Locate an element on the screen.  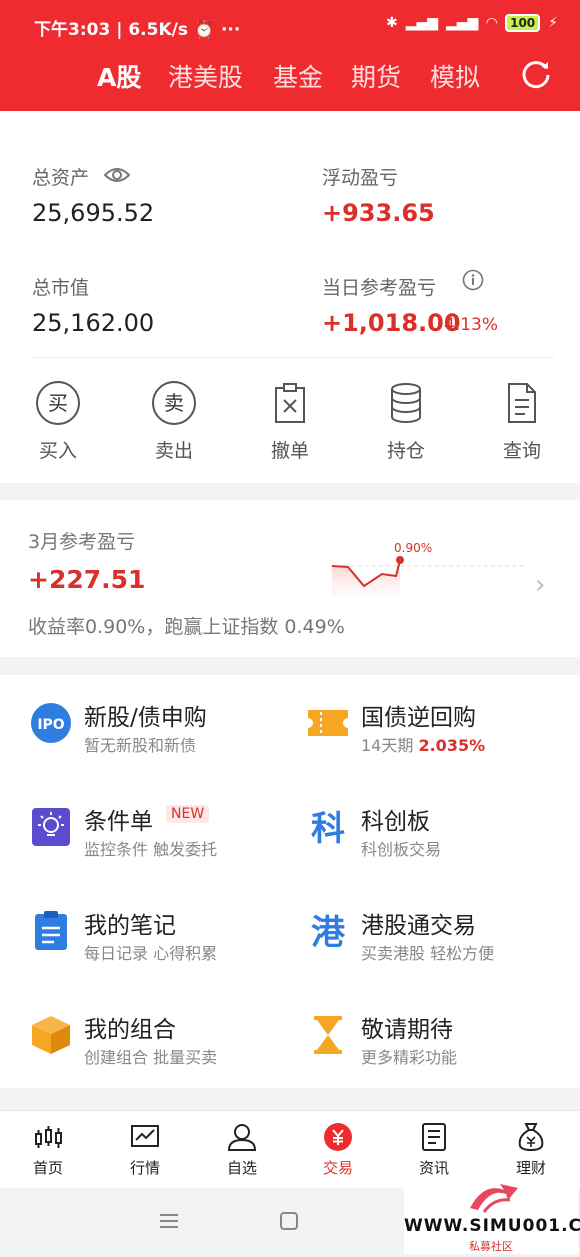
feature-title: 科创板 is located at coordinates (395, 822).